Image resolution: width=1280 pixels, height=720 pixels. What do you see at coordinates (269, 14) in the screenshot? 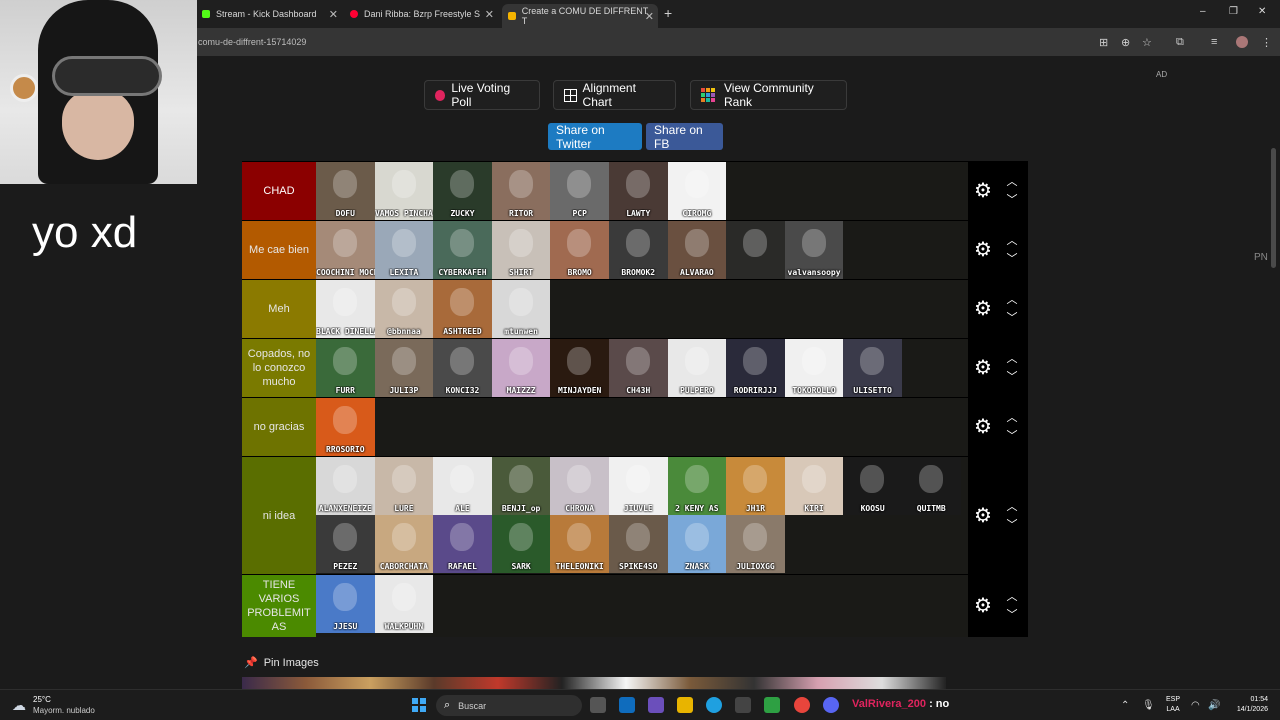
I see `tab-kick-dashboard: Stream - Kick Dashboard ✕` at bounding box center [269, 14].